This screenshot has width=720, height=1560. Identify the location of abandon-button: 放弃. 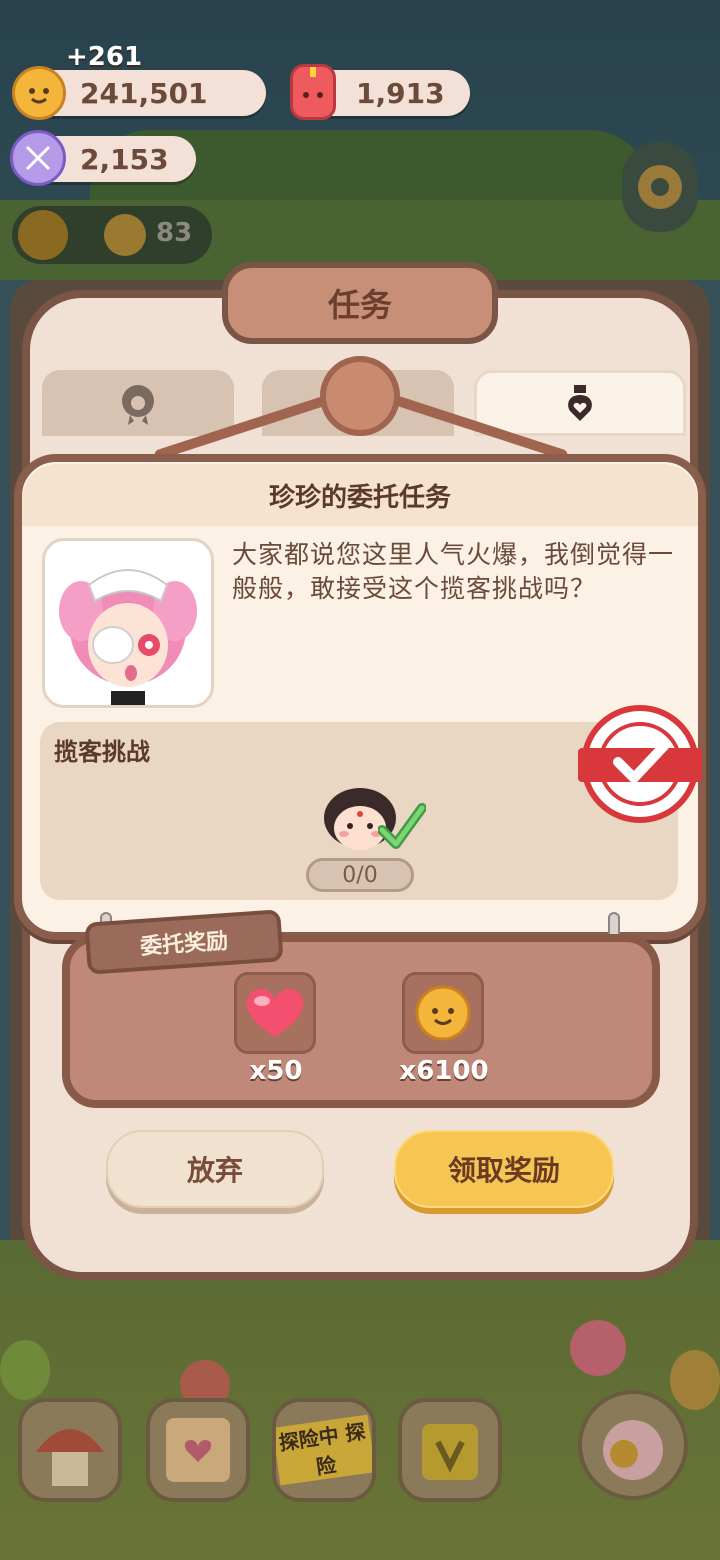
(215, 1169).